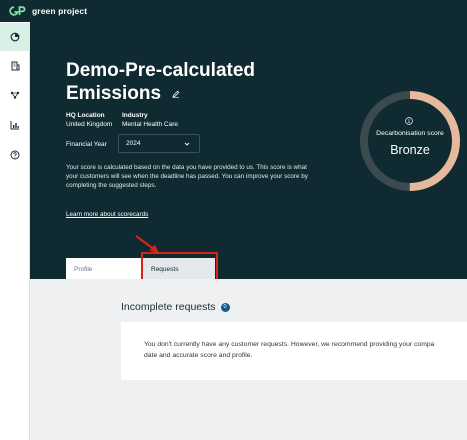 The width and height of the screenshot is (467, 440). Describe the element at coordinates (168, 307) in the screenshot. I see `incomplete-requests-title: Incomplete requests` at that location.